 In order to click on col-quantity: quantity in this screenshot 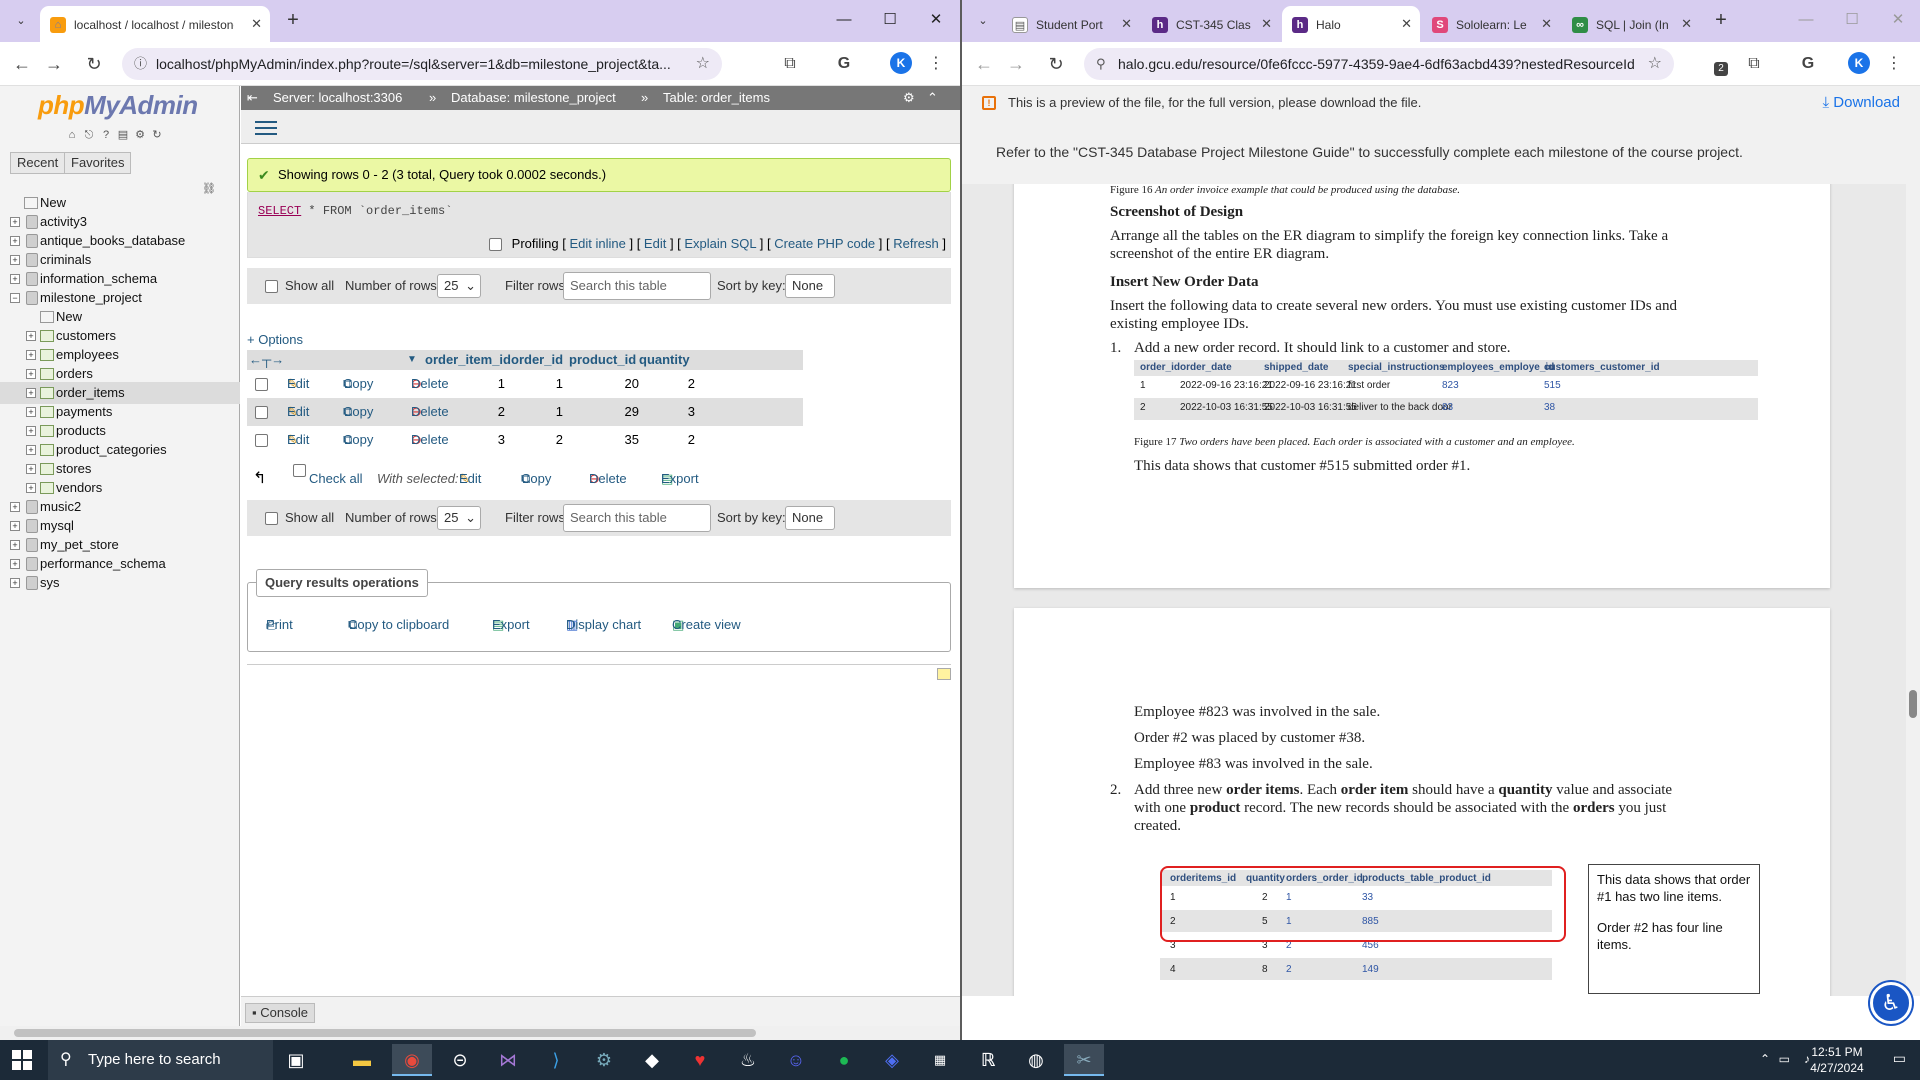, I will do `click(664, 360)`.